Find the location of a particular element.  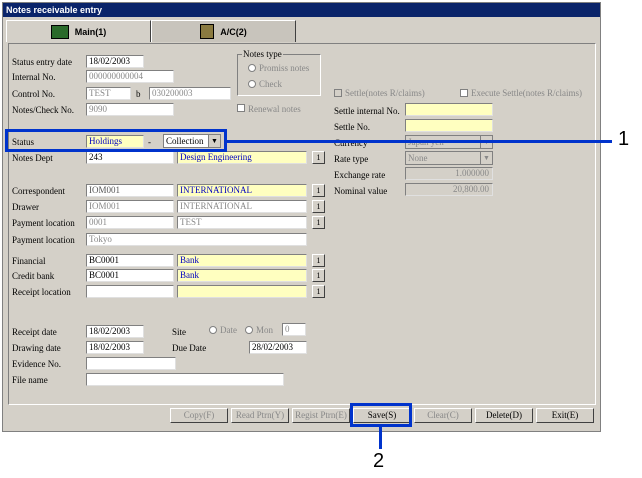

read-pattern-button: Read Ptrn(Y) is located at coordinates (260, 415).